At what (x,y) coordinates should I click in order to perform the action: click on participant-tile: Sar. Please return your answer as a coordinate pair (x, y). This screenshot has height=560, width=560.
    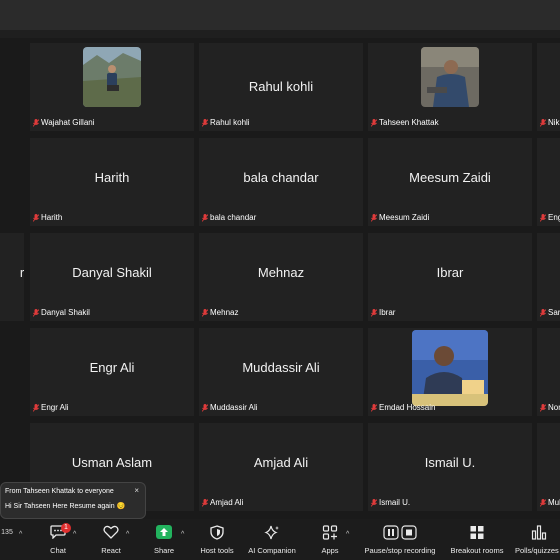
    Looking at the image, I should click on (548, 277).